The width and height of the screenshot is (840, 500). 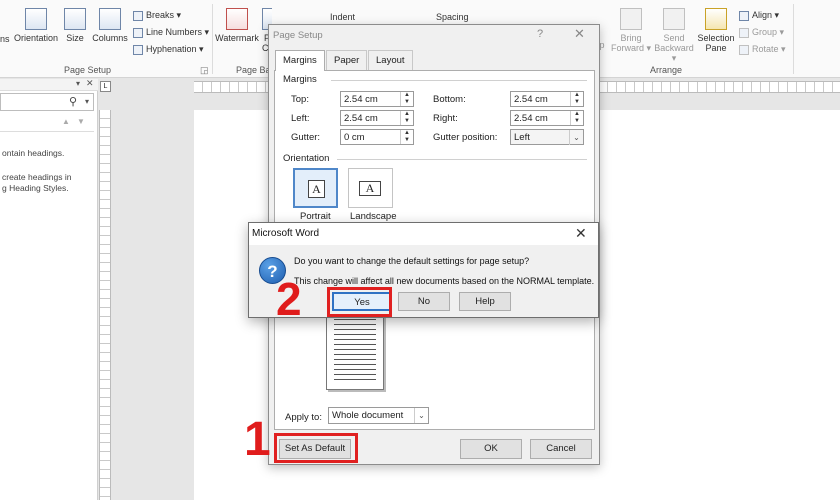 What do you see at coordinates (485, 301) in the screenshot?
I see `help-button: Help` at bounding box center [485, 301].